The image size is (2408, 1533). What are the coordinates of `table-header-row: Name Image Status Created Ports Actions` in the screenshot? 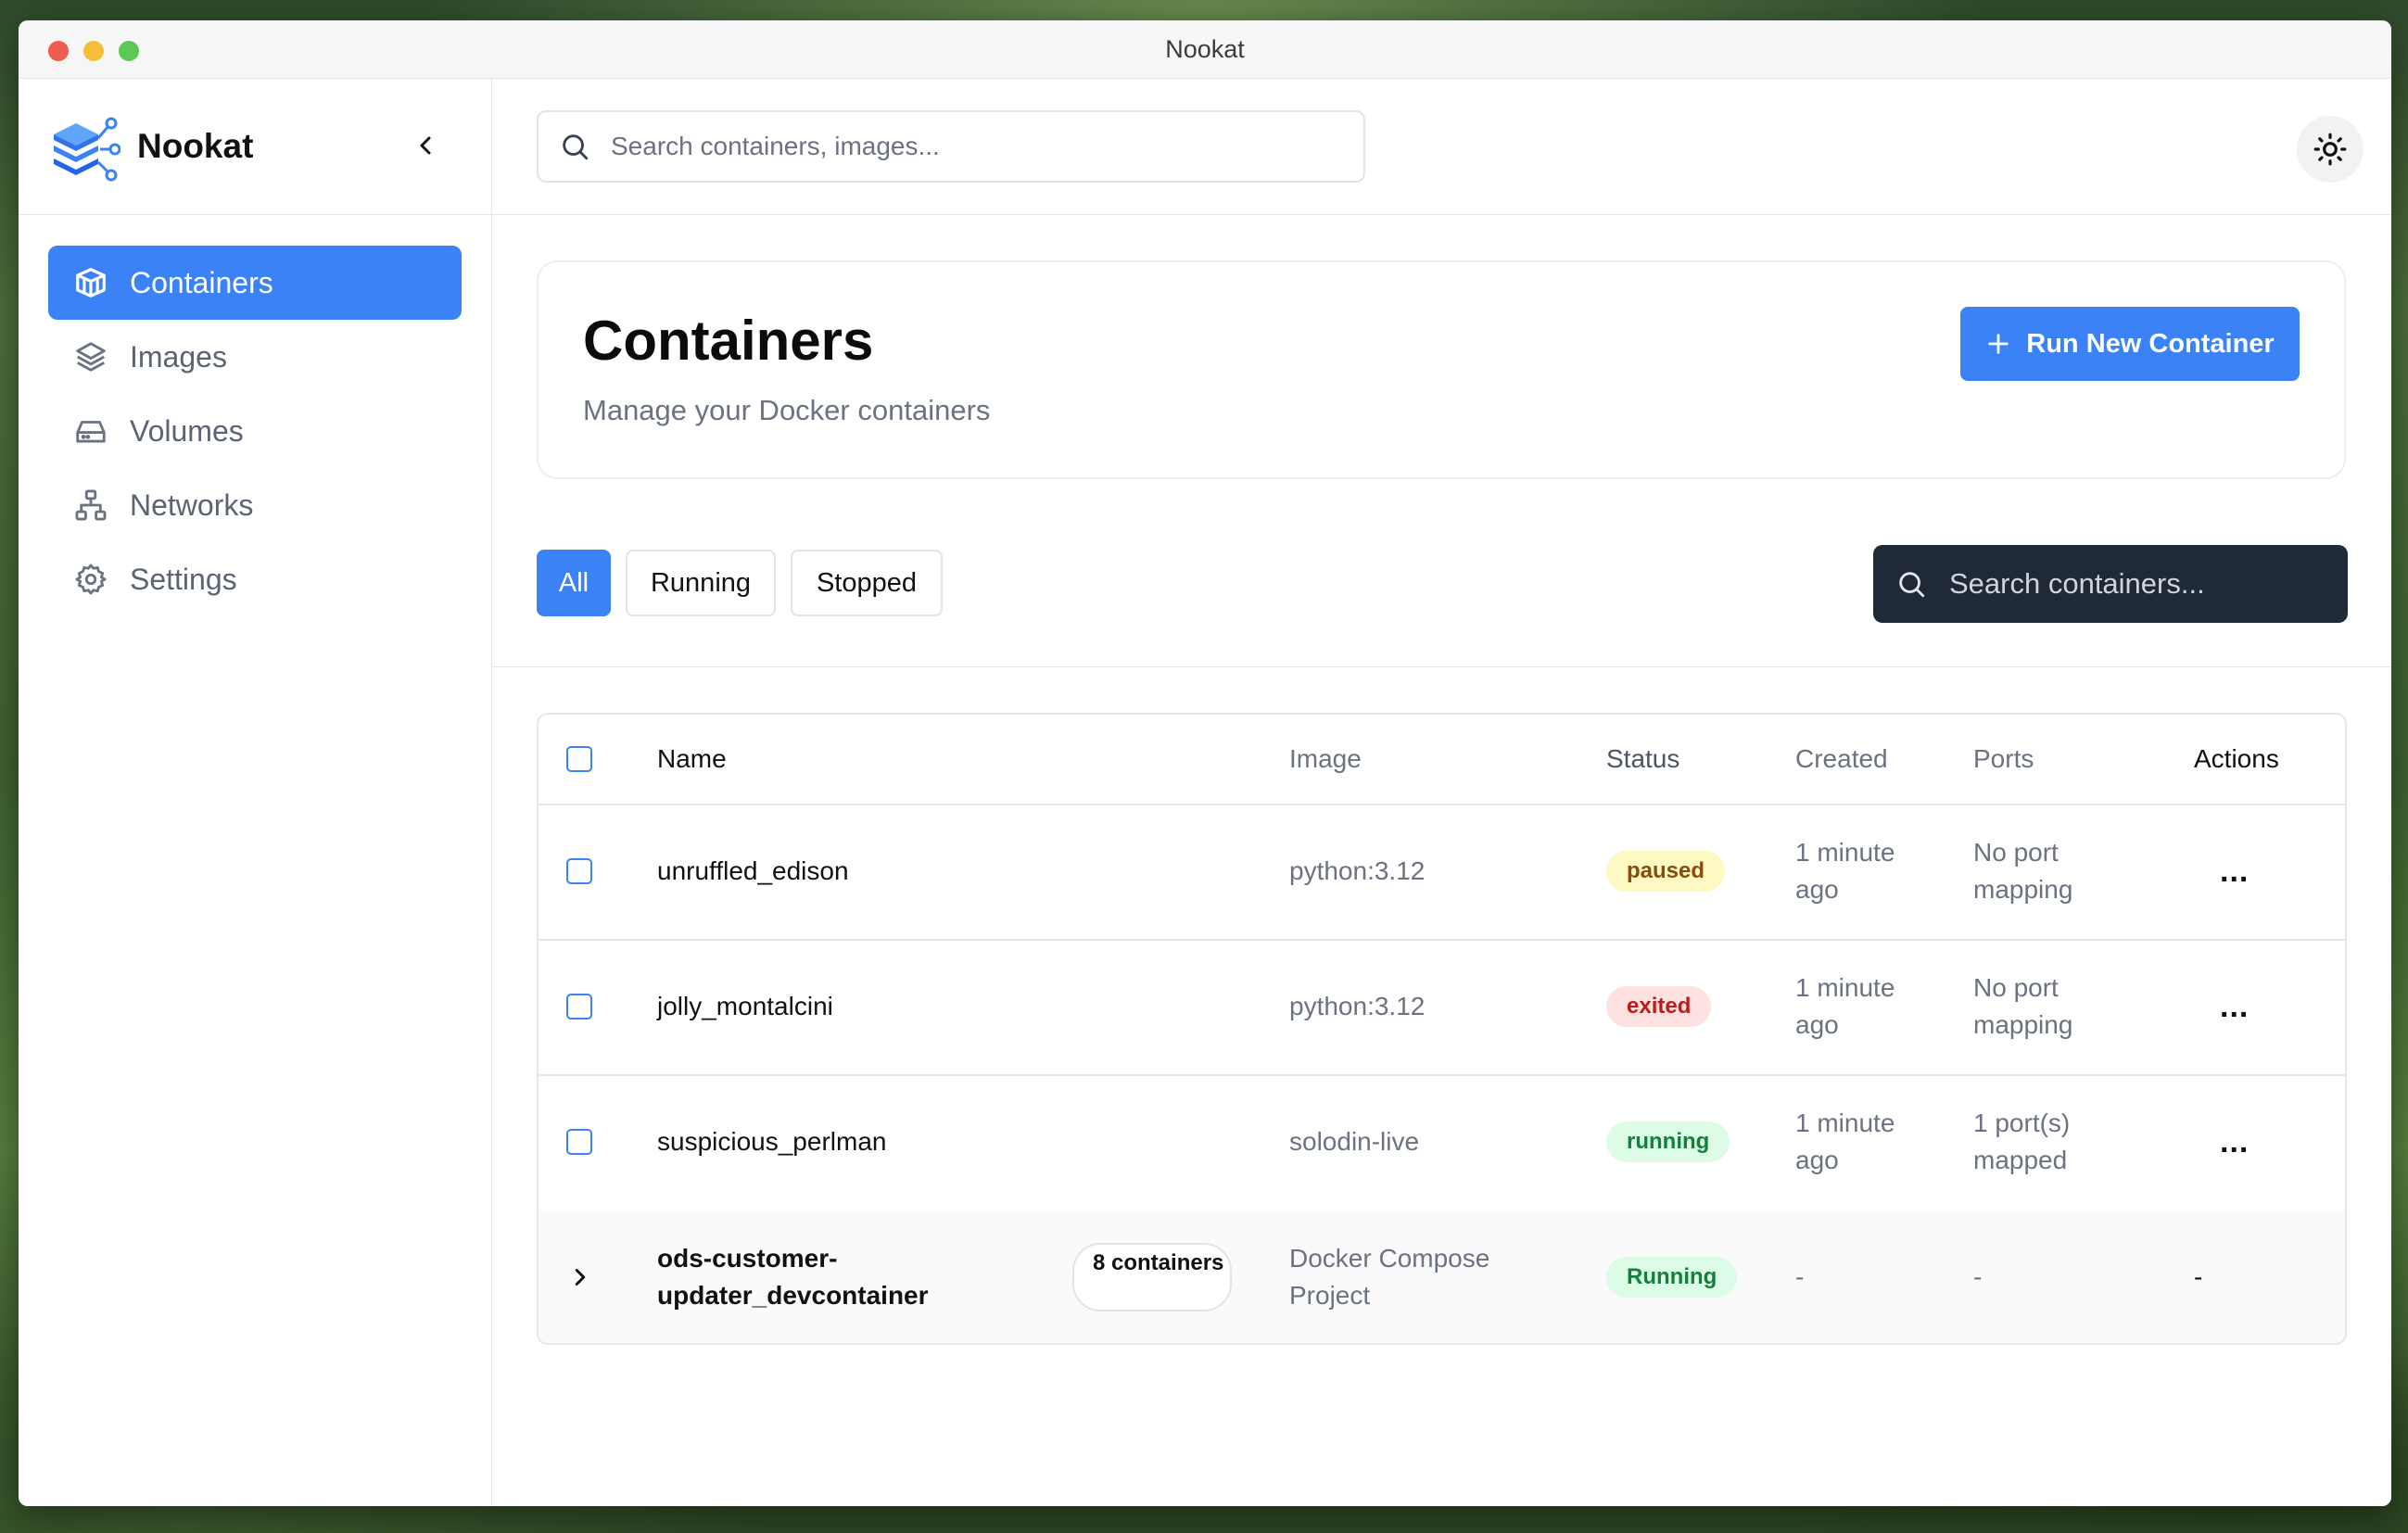 It's located at (1442, 760).